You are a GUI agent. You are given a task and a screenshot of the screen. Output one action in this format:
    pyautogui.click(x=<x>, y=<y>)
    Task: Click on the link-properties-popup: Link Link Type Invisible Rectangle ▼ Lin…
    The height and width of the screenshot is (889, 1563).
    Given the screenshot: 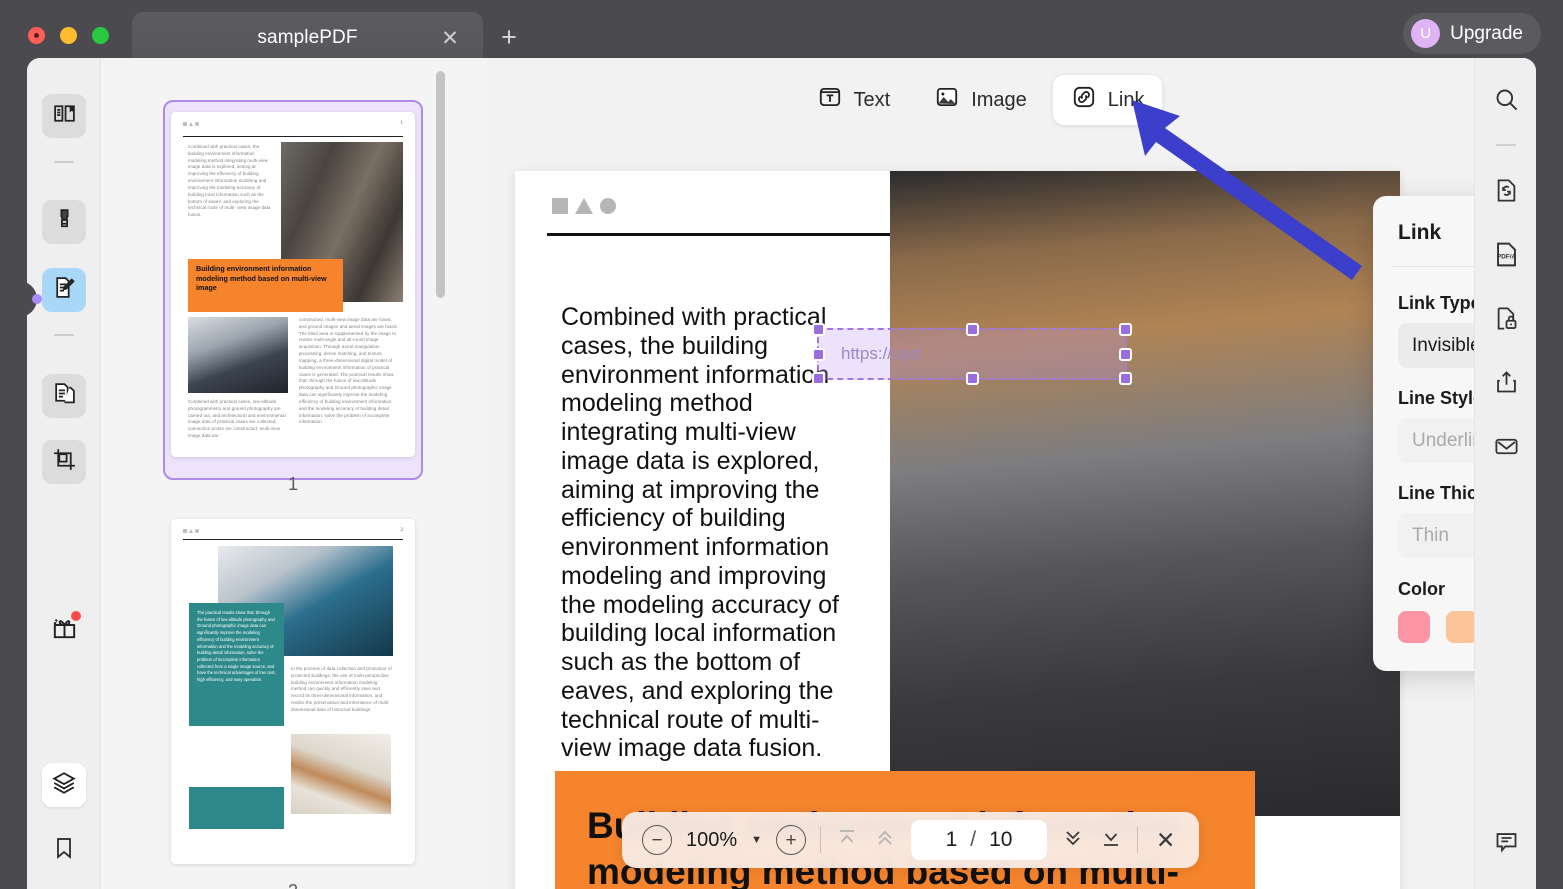 What is the action you would take?
    pyautogui.click(x=1423, y=433)
    